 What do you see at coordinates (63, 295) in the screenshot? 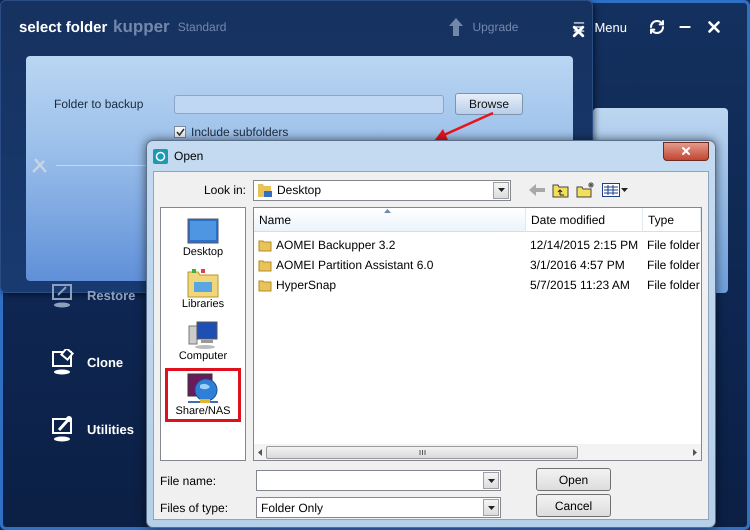
I see `monitor-restore-icon` at bounding box center [63, 295].